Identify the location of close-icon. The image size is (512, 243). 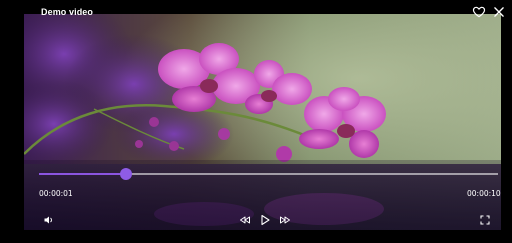
(499, 12).